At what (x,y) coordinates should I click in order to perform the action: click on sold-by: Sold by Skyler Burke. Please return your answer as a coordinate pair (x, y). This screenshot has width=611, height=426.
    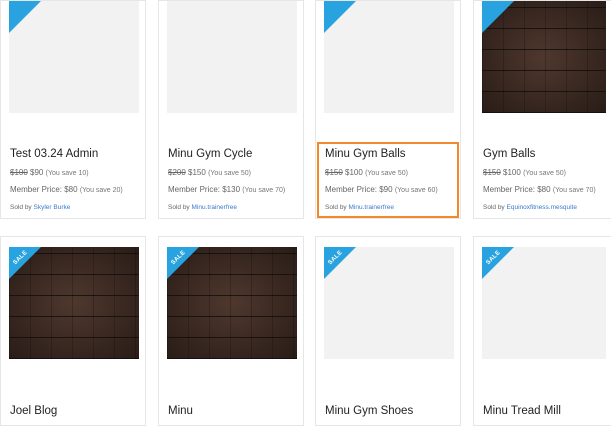
    Looking at the image, I should click on (40, 207).